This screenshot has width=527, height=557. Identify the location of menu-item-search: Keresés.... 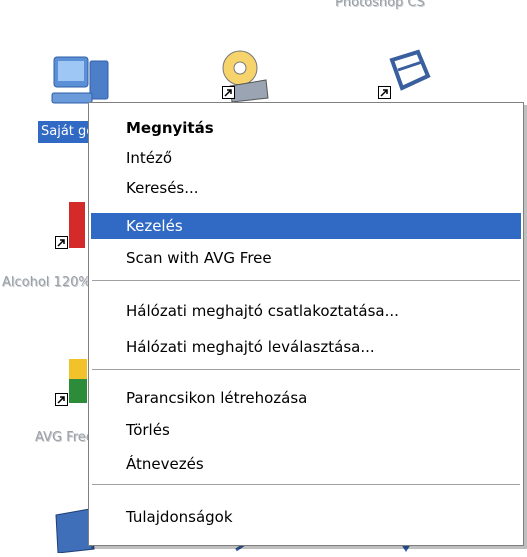
(306, 188).